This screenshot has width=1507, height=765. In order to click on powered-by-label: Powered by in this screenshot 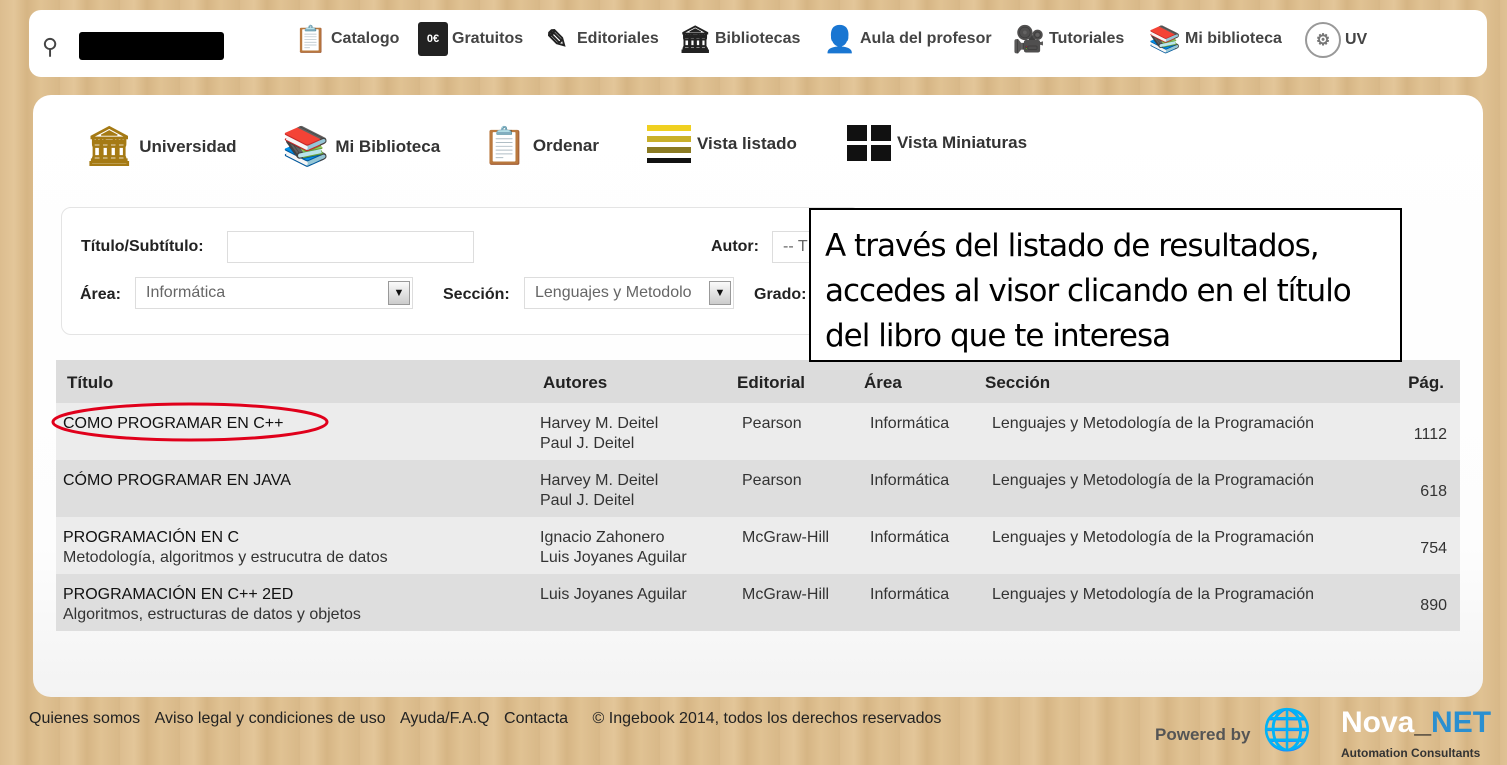, I will do `click(1203, 734)`.